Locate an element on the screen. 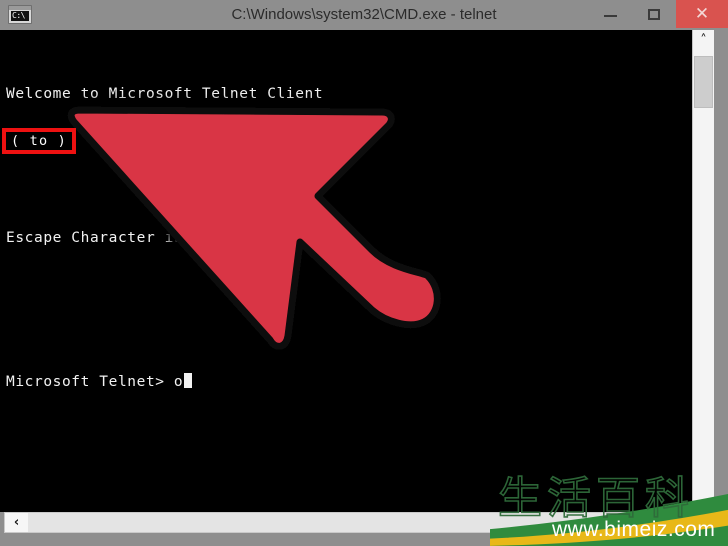  minimize-icon is located at coordinates (610, 16).